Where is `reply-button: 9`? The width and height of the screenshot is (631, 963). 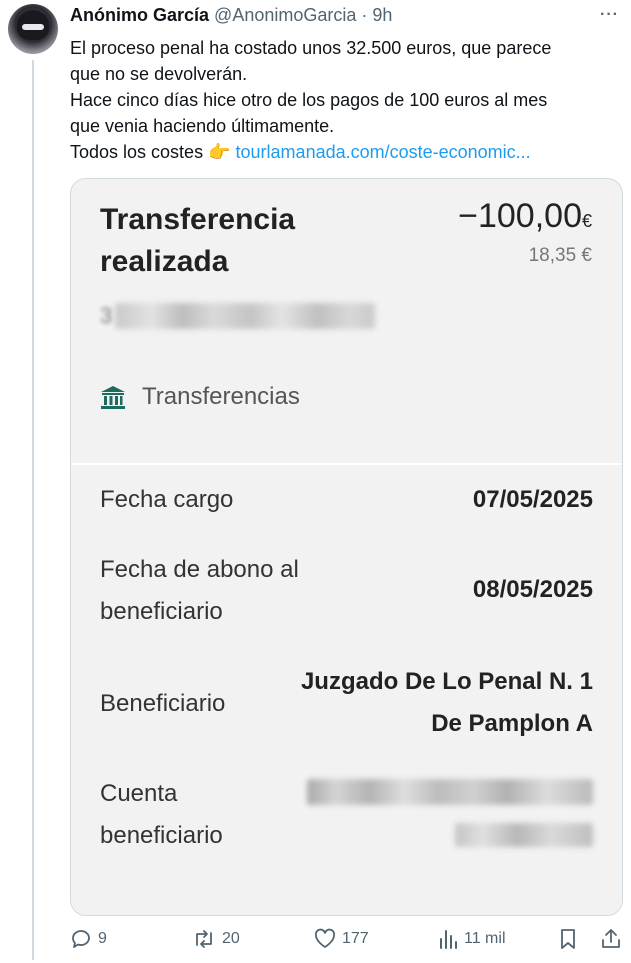
reply-button: 9 is located at coordinates (88, 939).